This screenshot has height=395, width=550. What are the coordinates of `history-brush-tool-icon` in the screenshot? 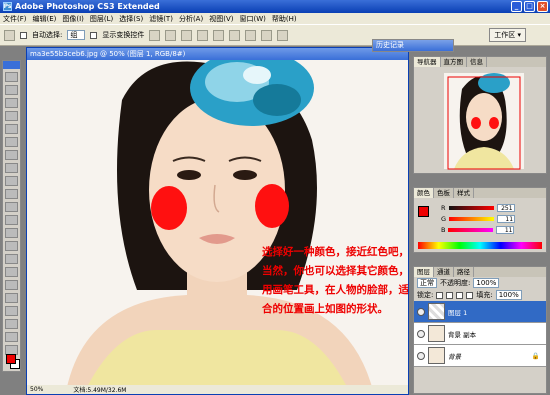 It's located at (11, 194).